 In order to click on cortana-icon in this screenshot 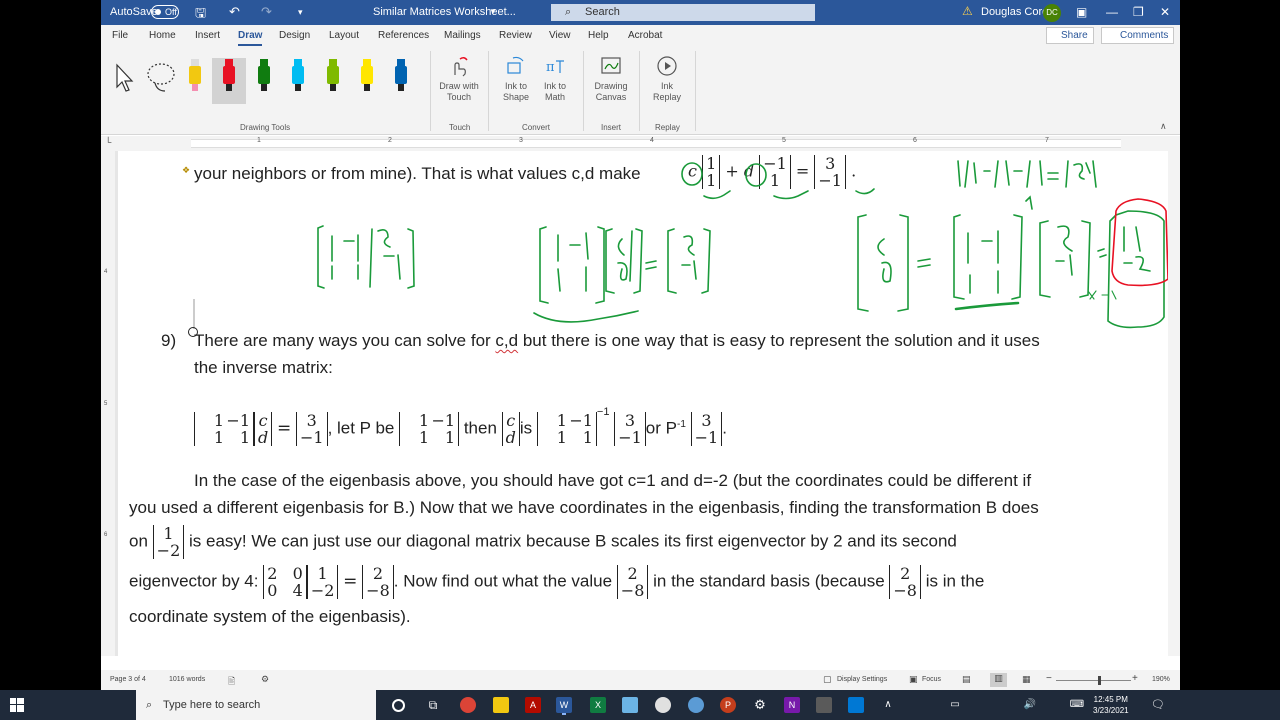, I will do `click(398, 705)`.